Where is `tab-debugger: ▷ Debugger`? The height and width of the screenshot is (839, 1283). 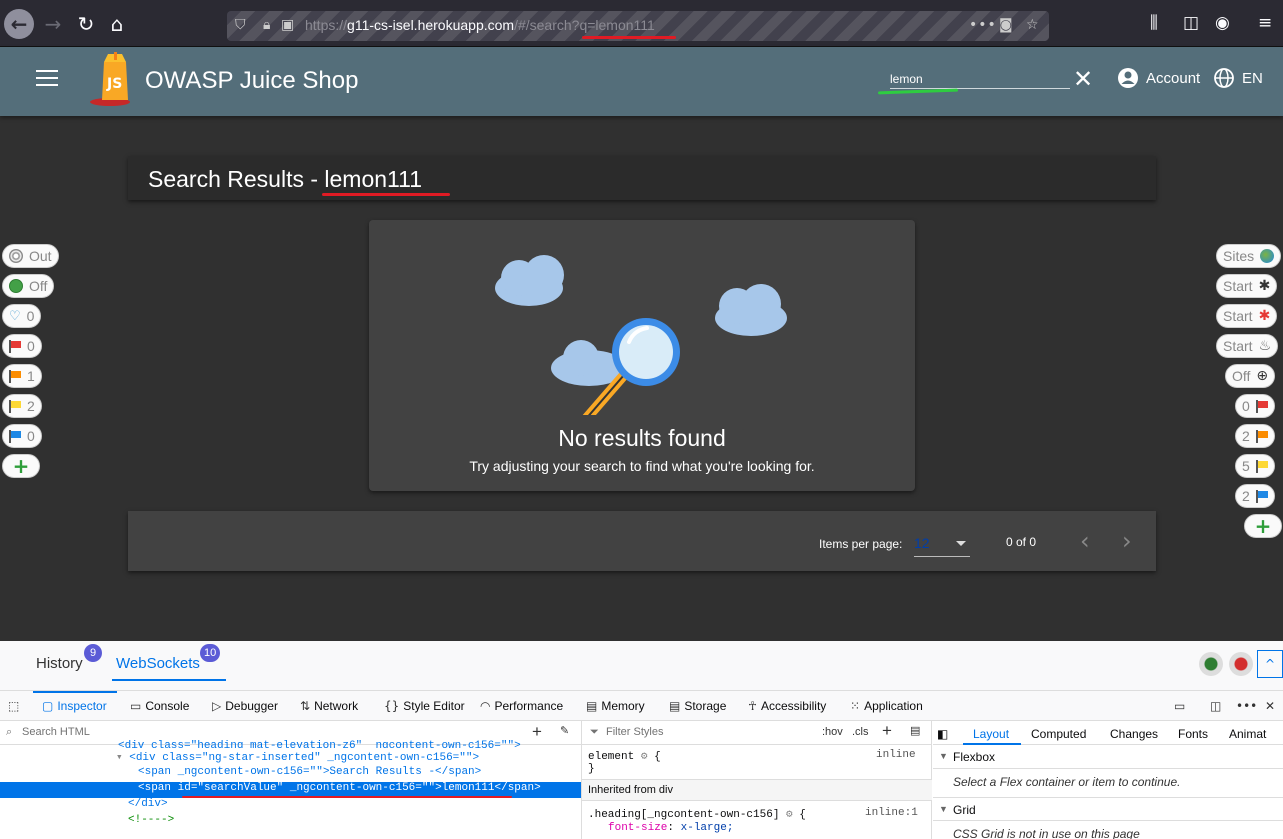 tab-debugger: ▷ Debugger is located at coordinates (245, 706).